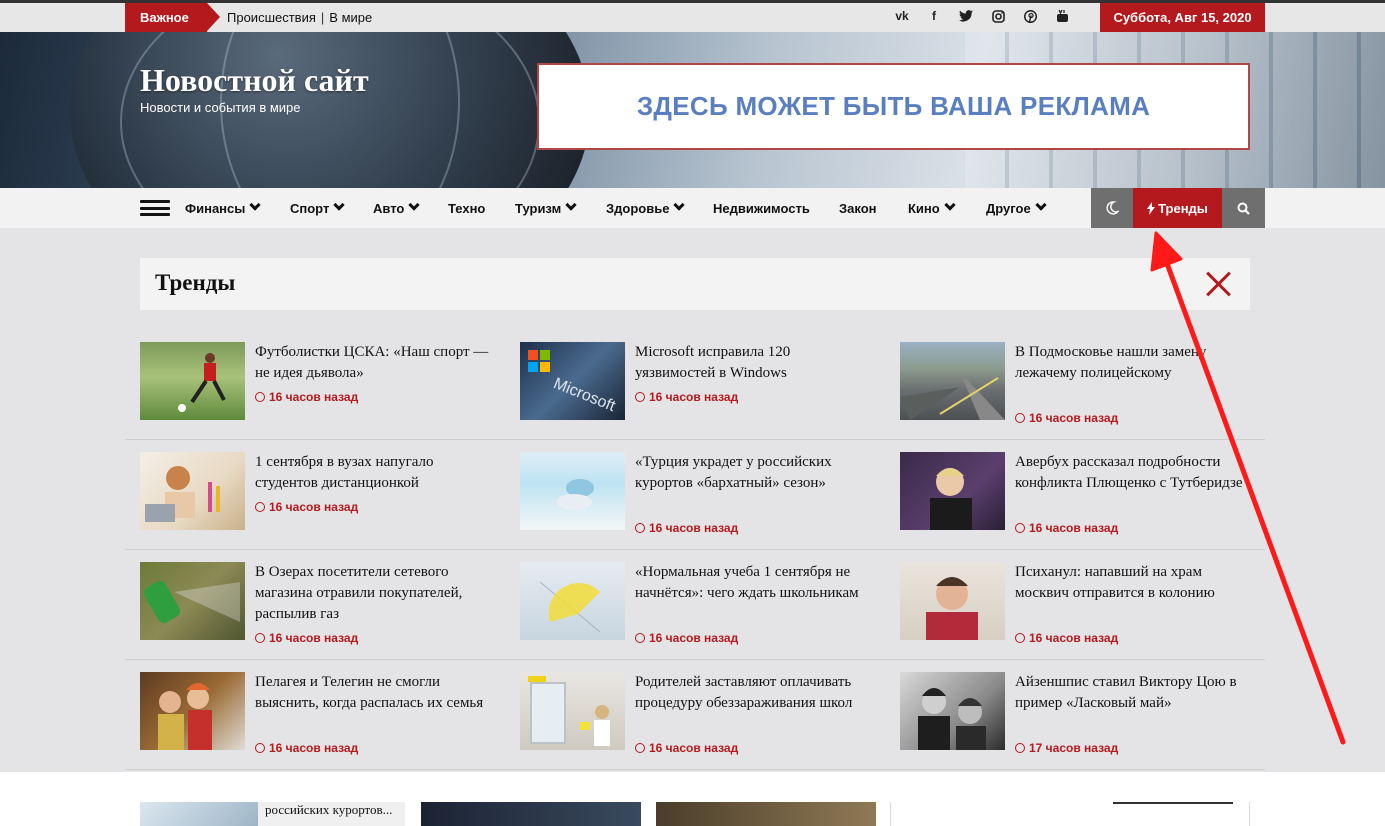  Describe the element at coordinates (638, 208) in the screenshot. I see `nav-item-label: Здоровье` at that location.